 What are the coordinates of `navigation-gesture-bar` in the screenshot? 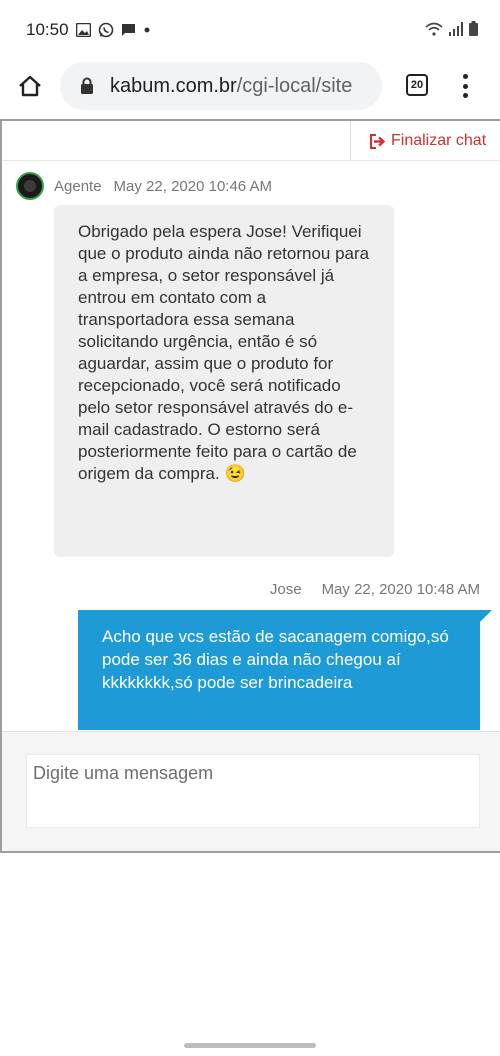 It's located at (250, 1045).